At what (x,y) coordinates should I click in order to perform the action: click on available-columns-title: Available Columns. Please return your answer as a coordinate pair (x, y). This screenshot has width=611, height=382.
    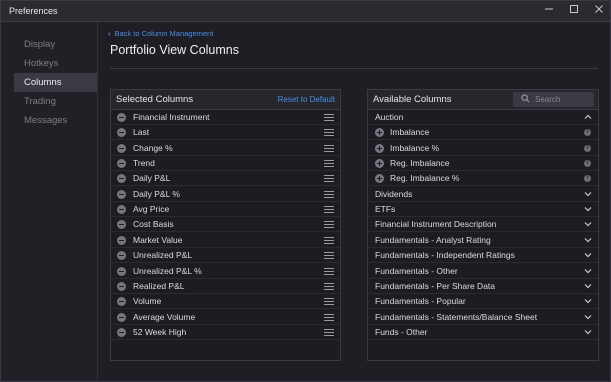
    Looking at the image, I should click on (412, 99).